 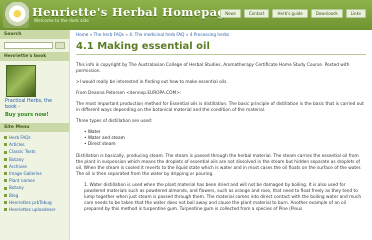 What do you see at coordinates (34, 202) in the screenshot?
I see `menu-item-9: Henriettes prbTebug` at bounding box center [34, 202].